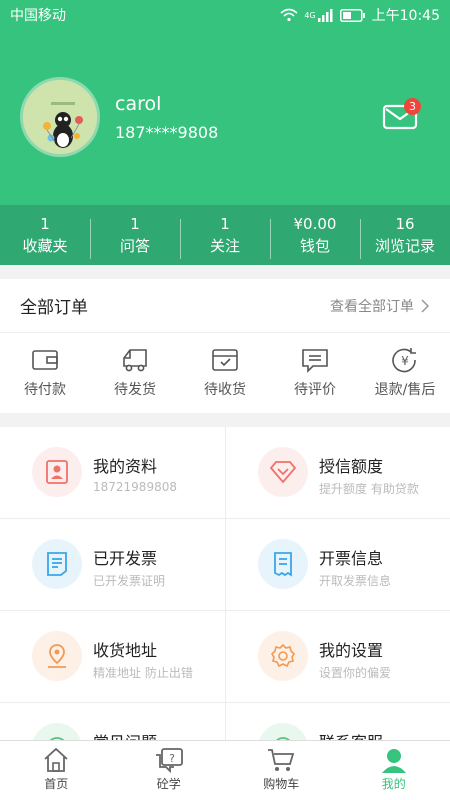 The width and height of the screenshot is (450, 800). Describe the element at coordinates (405, 236) in the screenshot. I see `stat-history: 16 浏览记录` at that location.